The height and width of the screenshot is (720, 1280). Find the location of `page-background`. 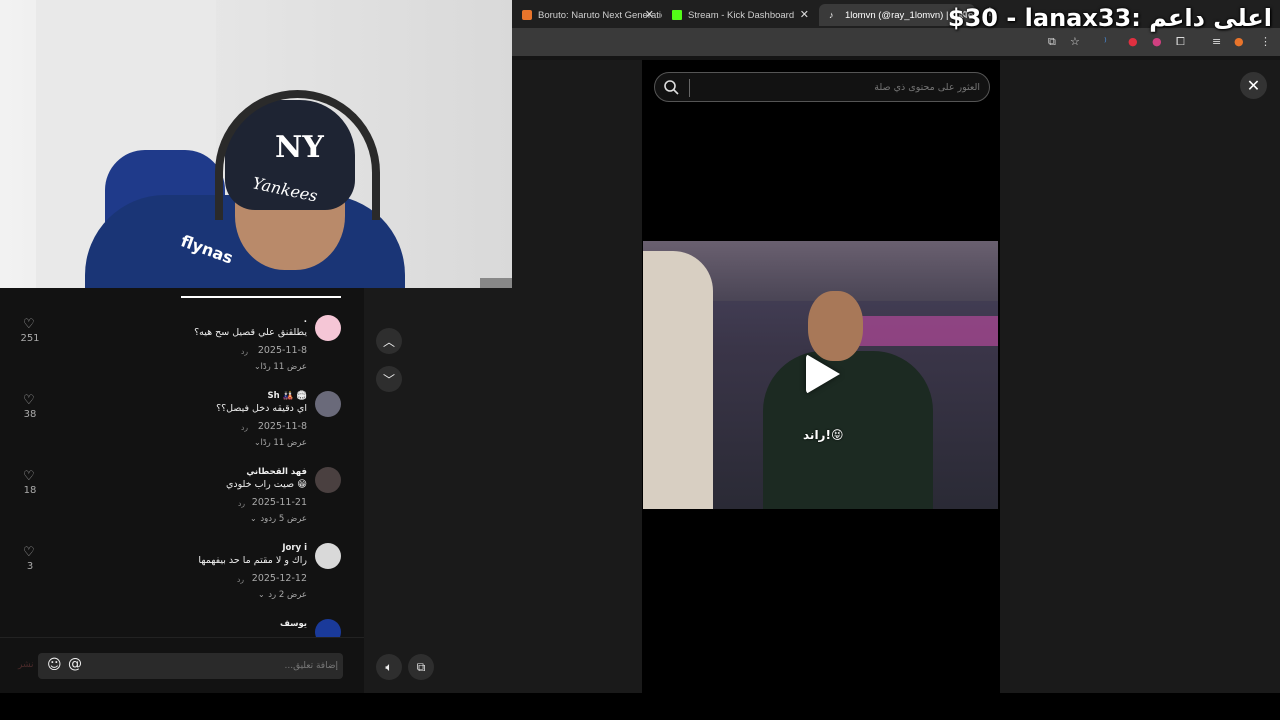

page-background is located at coordinates (577, 174).